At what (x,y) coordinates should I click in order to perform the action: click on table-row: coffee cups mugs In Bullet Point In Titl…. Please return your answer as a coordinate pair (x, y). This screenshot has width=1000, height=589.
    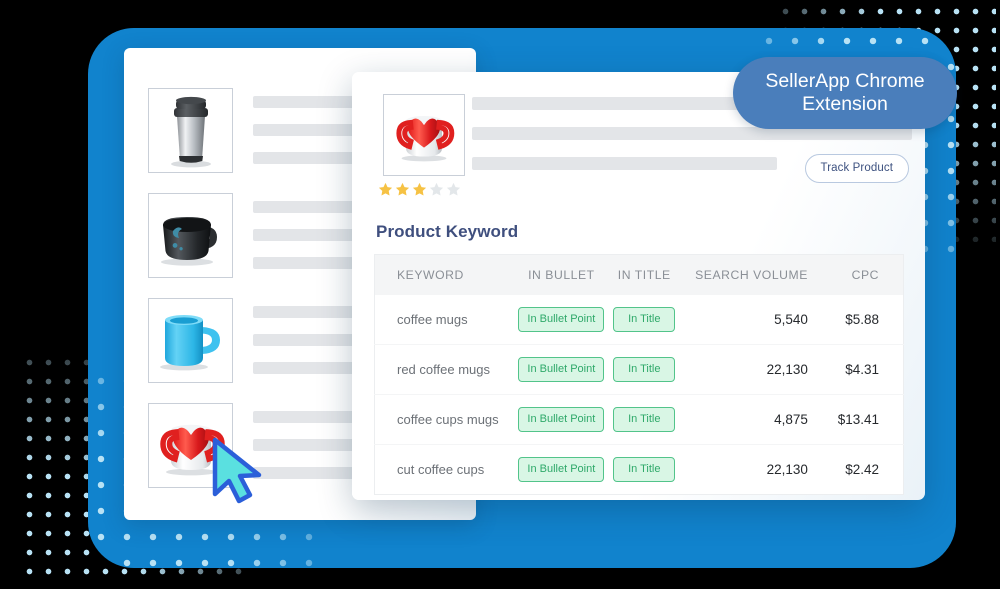
    Looking at the image, I should click on (639, 419).